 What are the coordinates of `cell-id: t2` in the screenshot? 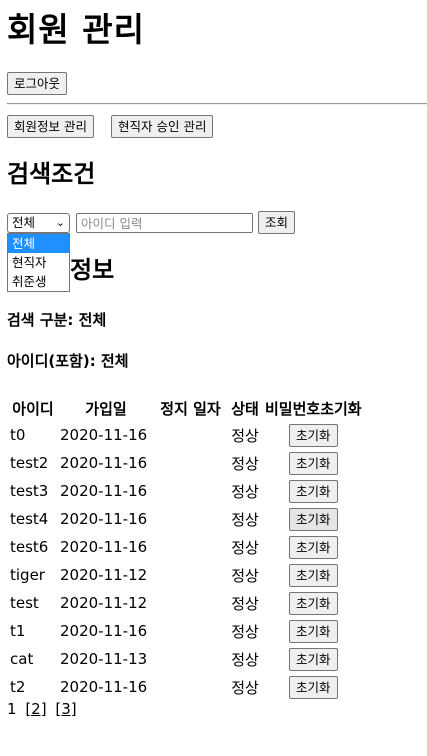 It's located at (18, 687).